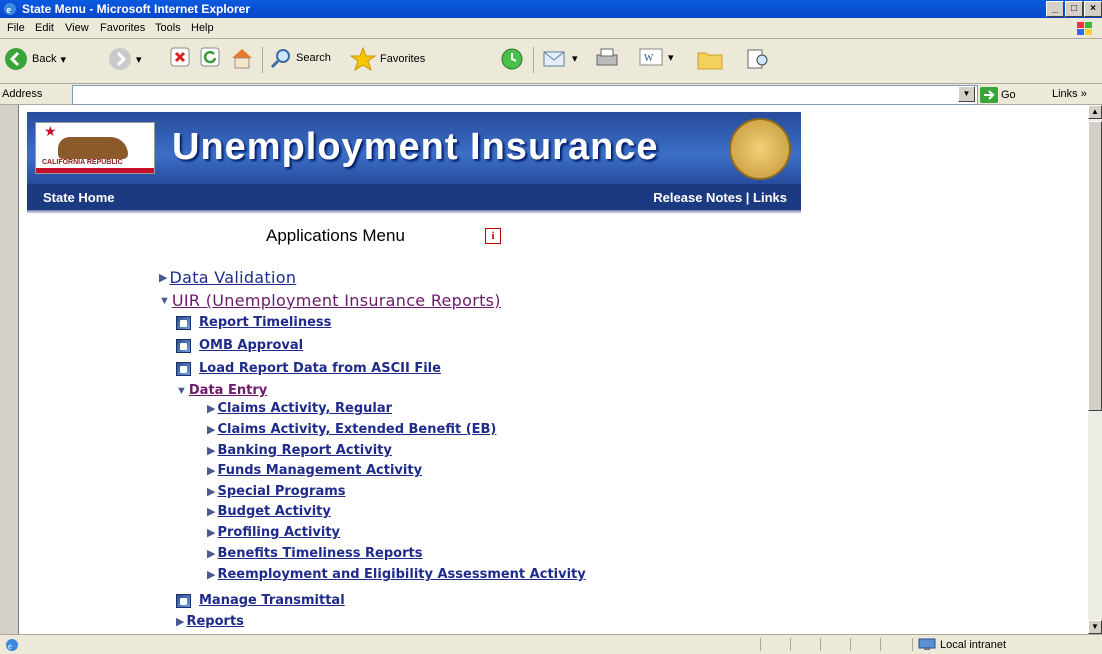 This screenshot has width=1102, height=654. I want to click on svg-text: W, so click(649, 58).